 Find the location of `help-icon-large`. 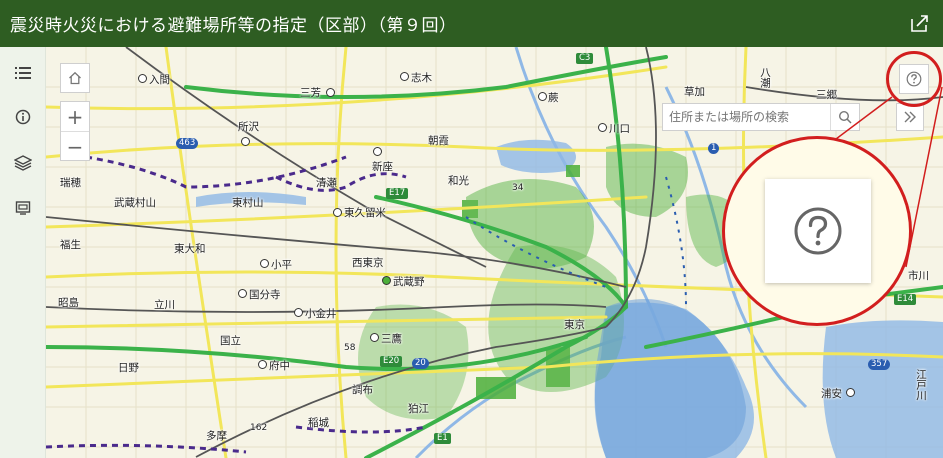

help-icon-large is located at coordinates (818, 231).